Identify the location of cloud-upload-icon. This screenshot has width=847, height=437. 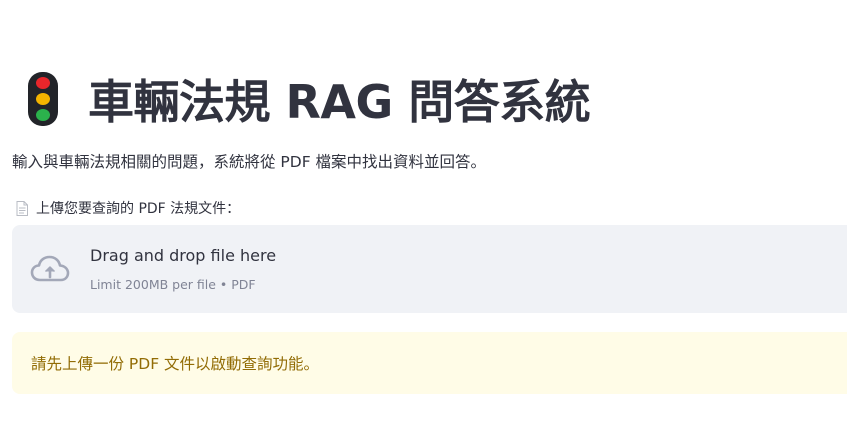
(50, 268).